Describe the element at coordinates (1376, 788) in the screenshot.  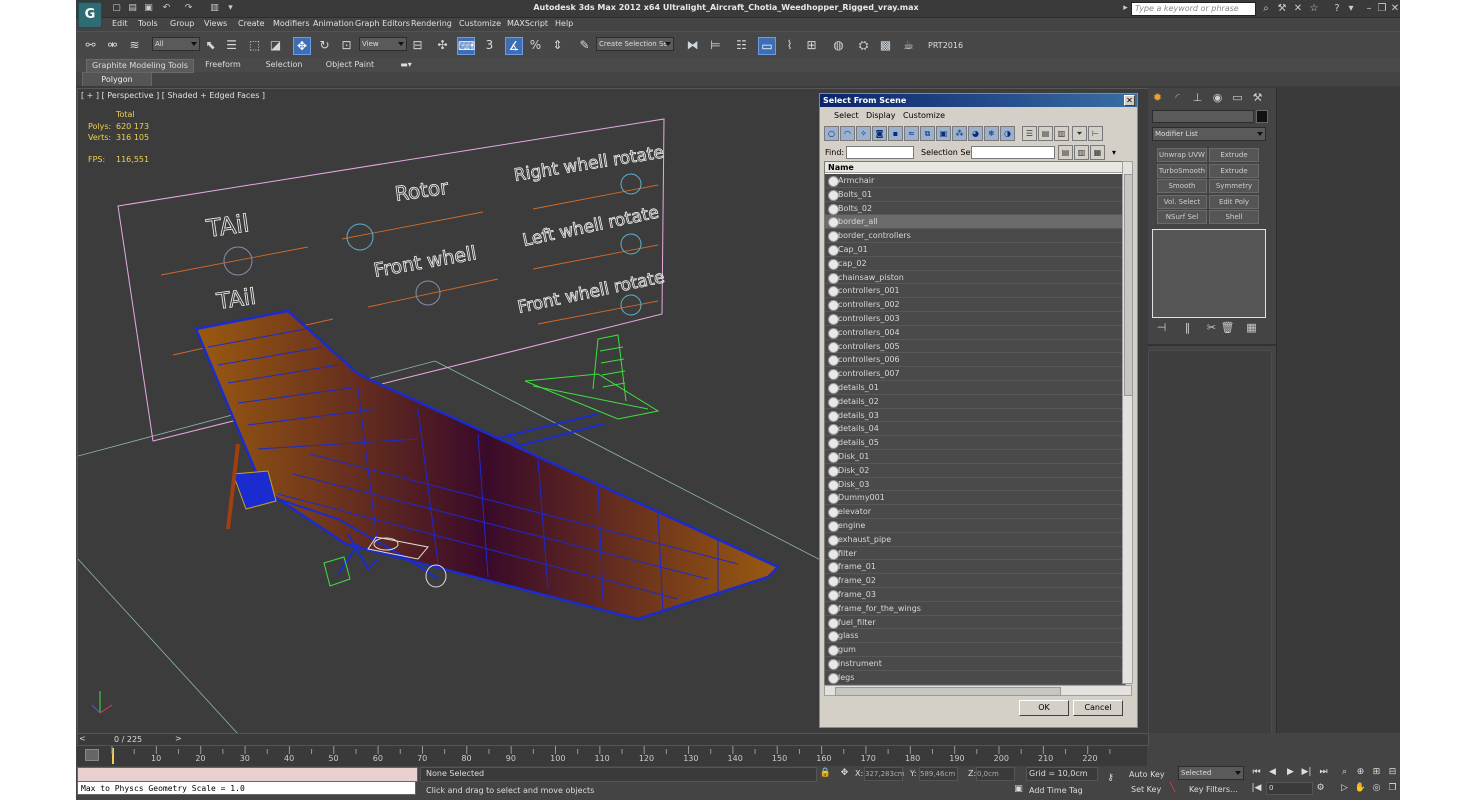
I see `orbit-icon: ◎` at that location.